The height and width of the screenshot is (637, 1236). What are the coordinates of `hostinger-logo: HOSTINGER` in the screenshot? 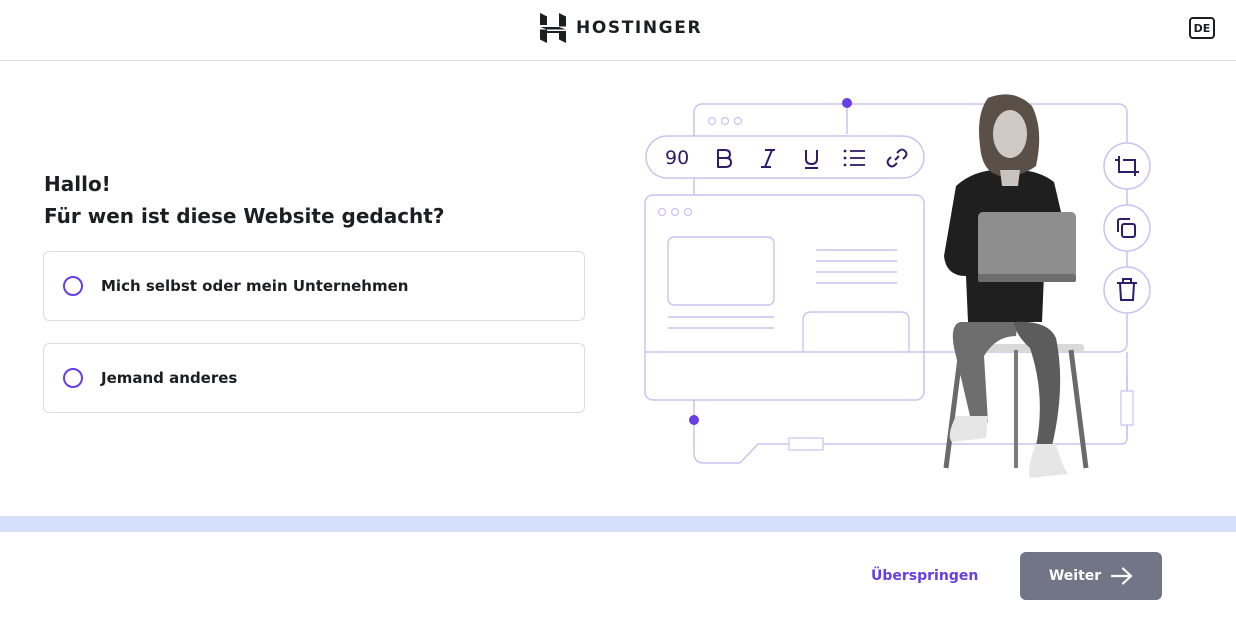 It's located at (621, 28).